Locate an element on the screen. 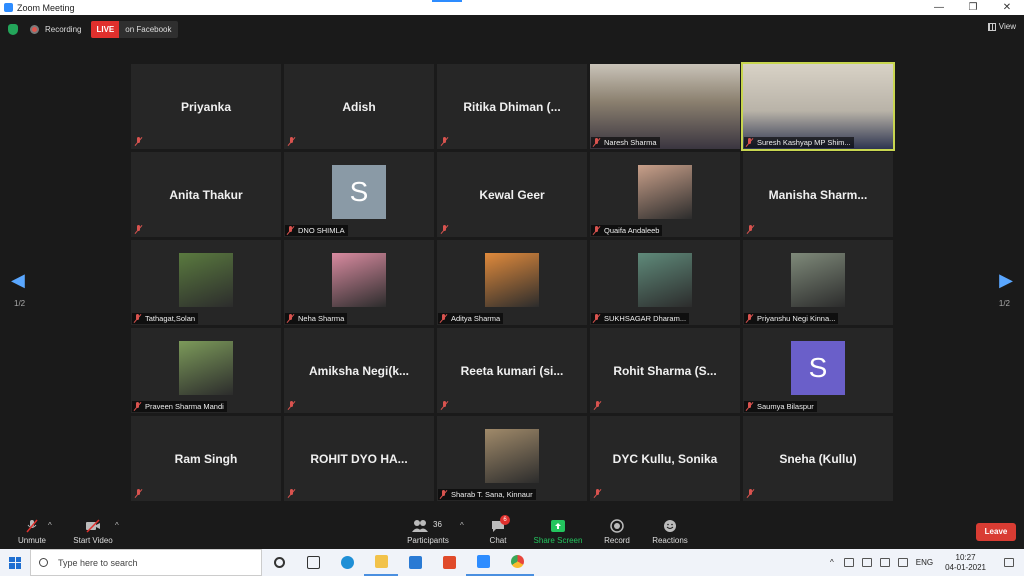  chrome-button is located at coordinates (517, 562).